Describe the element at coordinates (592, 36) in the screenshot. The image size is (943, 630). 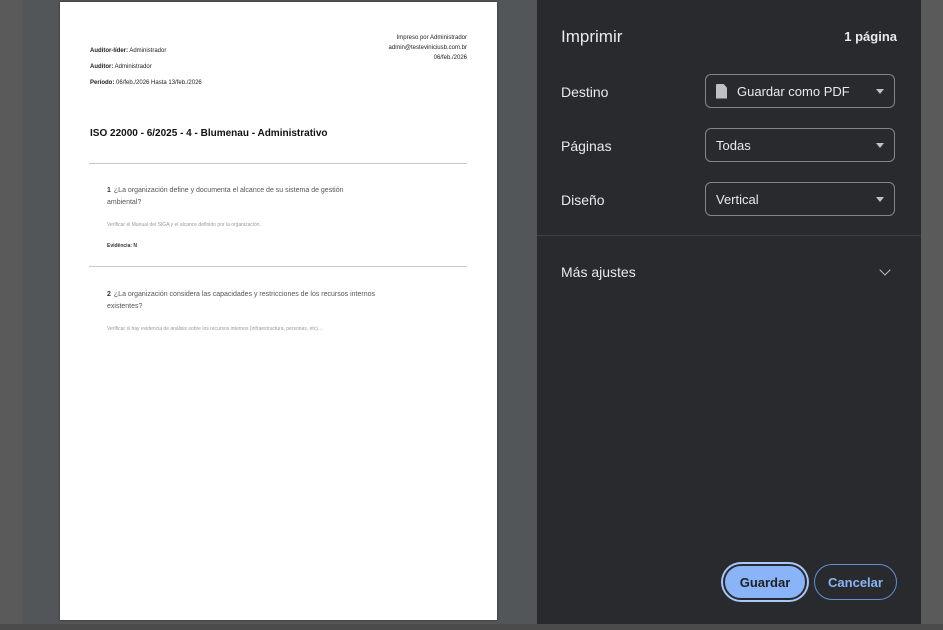
I see `panel-title: Imprimir` at that location.